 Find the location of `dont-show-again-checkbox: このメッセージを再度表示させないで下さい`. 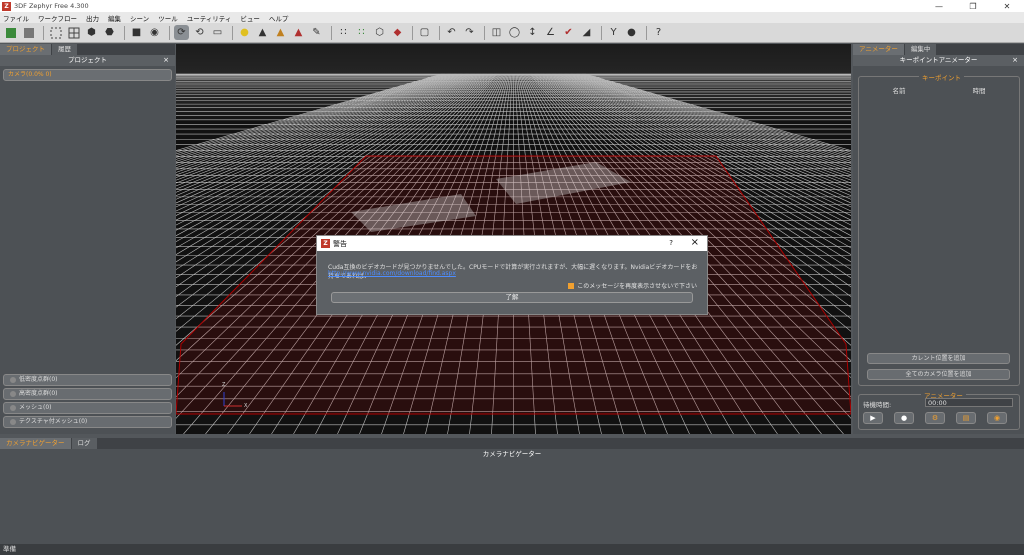

dont-show-again-checkbox: このメッセージを再度表示させないで下さい is located at coordinates (632, 285).